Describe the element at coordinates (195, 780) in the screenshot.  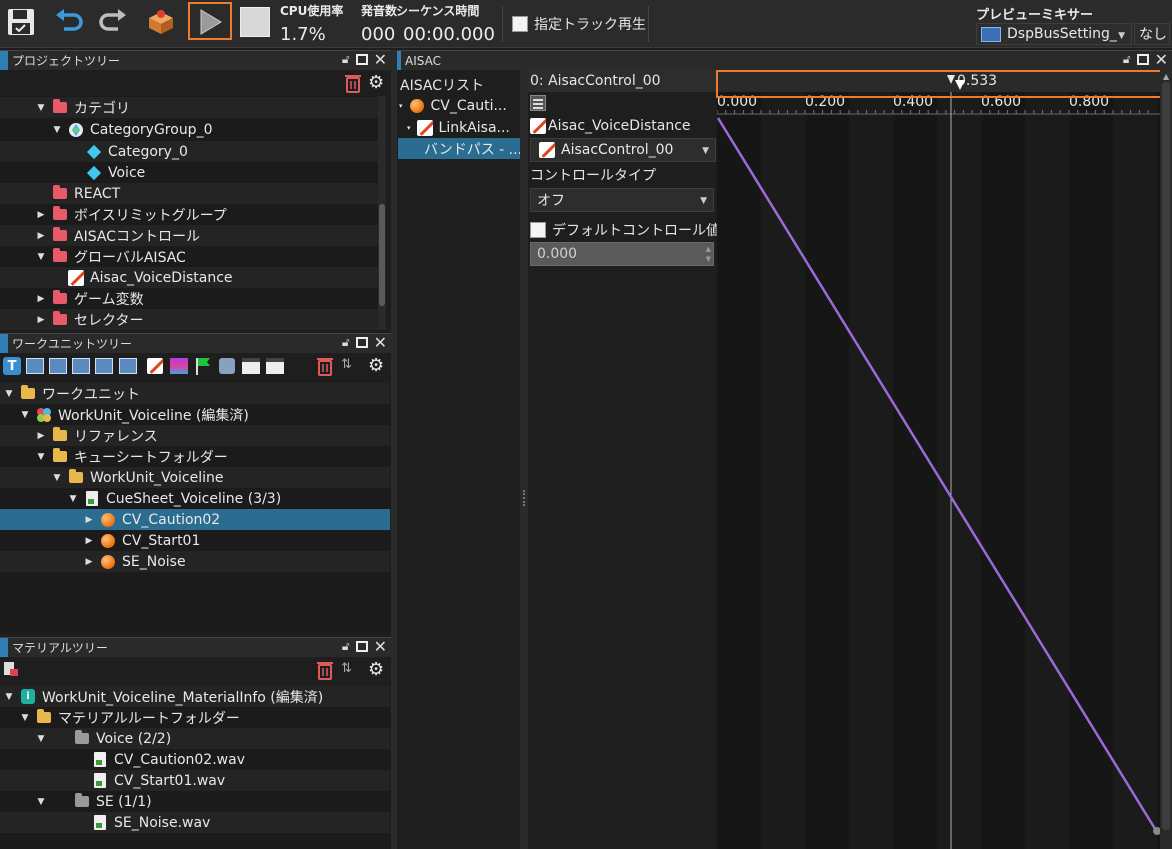
I see `tree-row: CV_Start01.wav` at that location.